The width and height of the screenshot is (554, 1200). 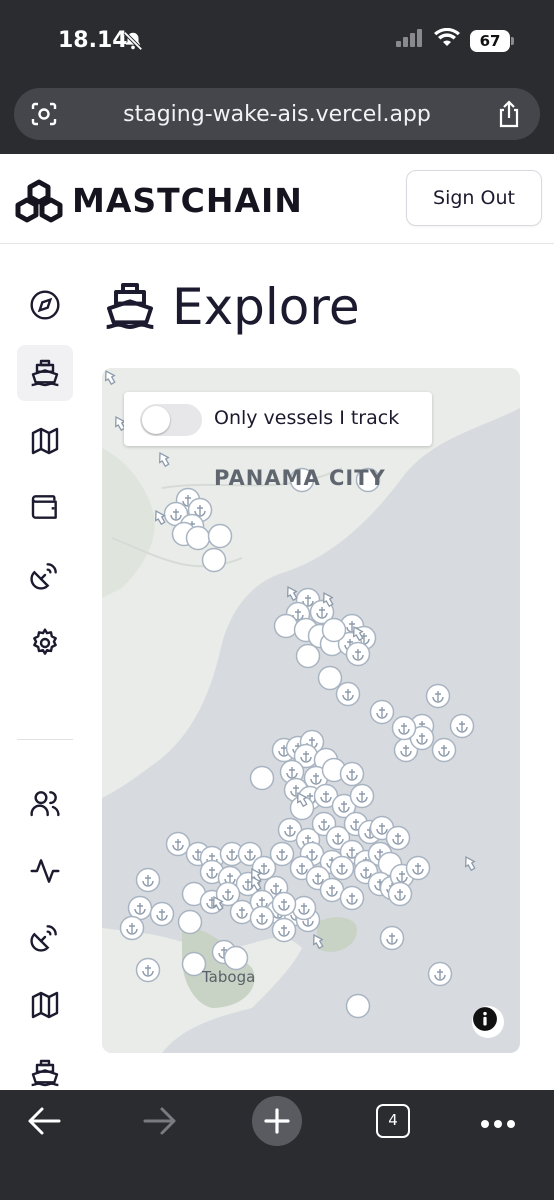 What do you see at coordinates (44, 1123) in the screenshot?
I see `back-arrow-icon` at bounding box center [44, 1123].